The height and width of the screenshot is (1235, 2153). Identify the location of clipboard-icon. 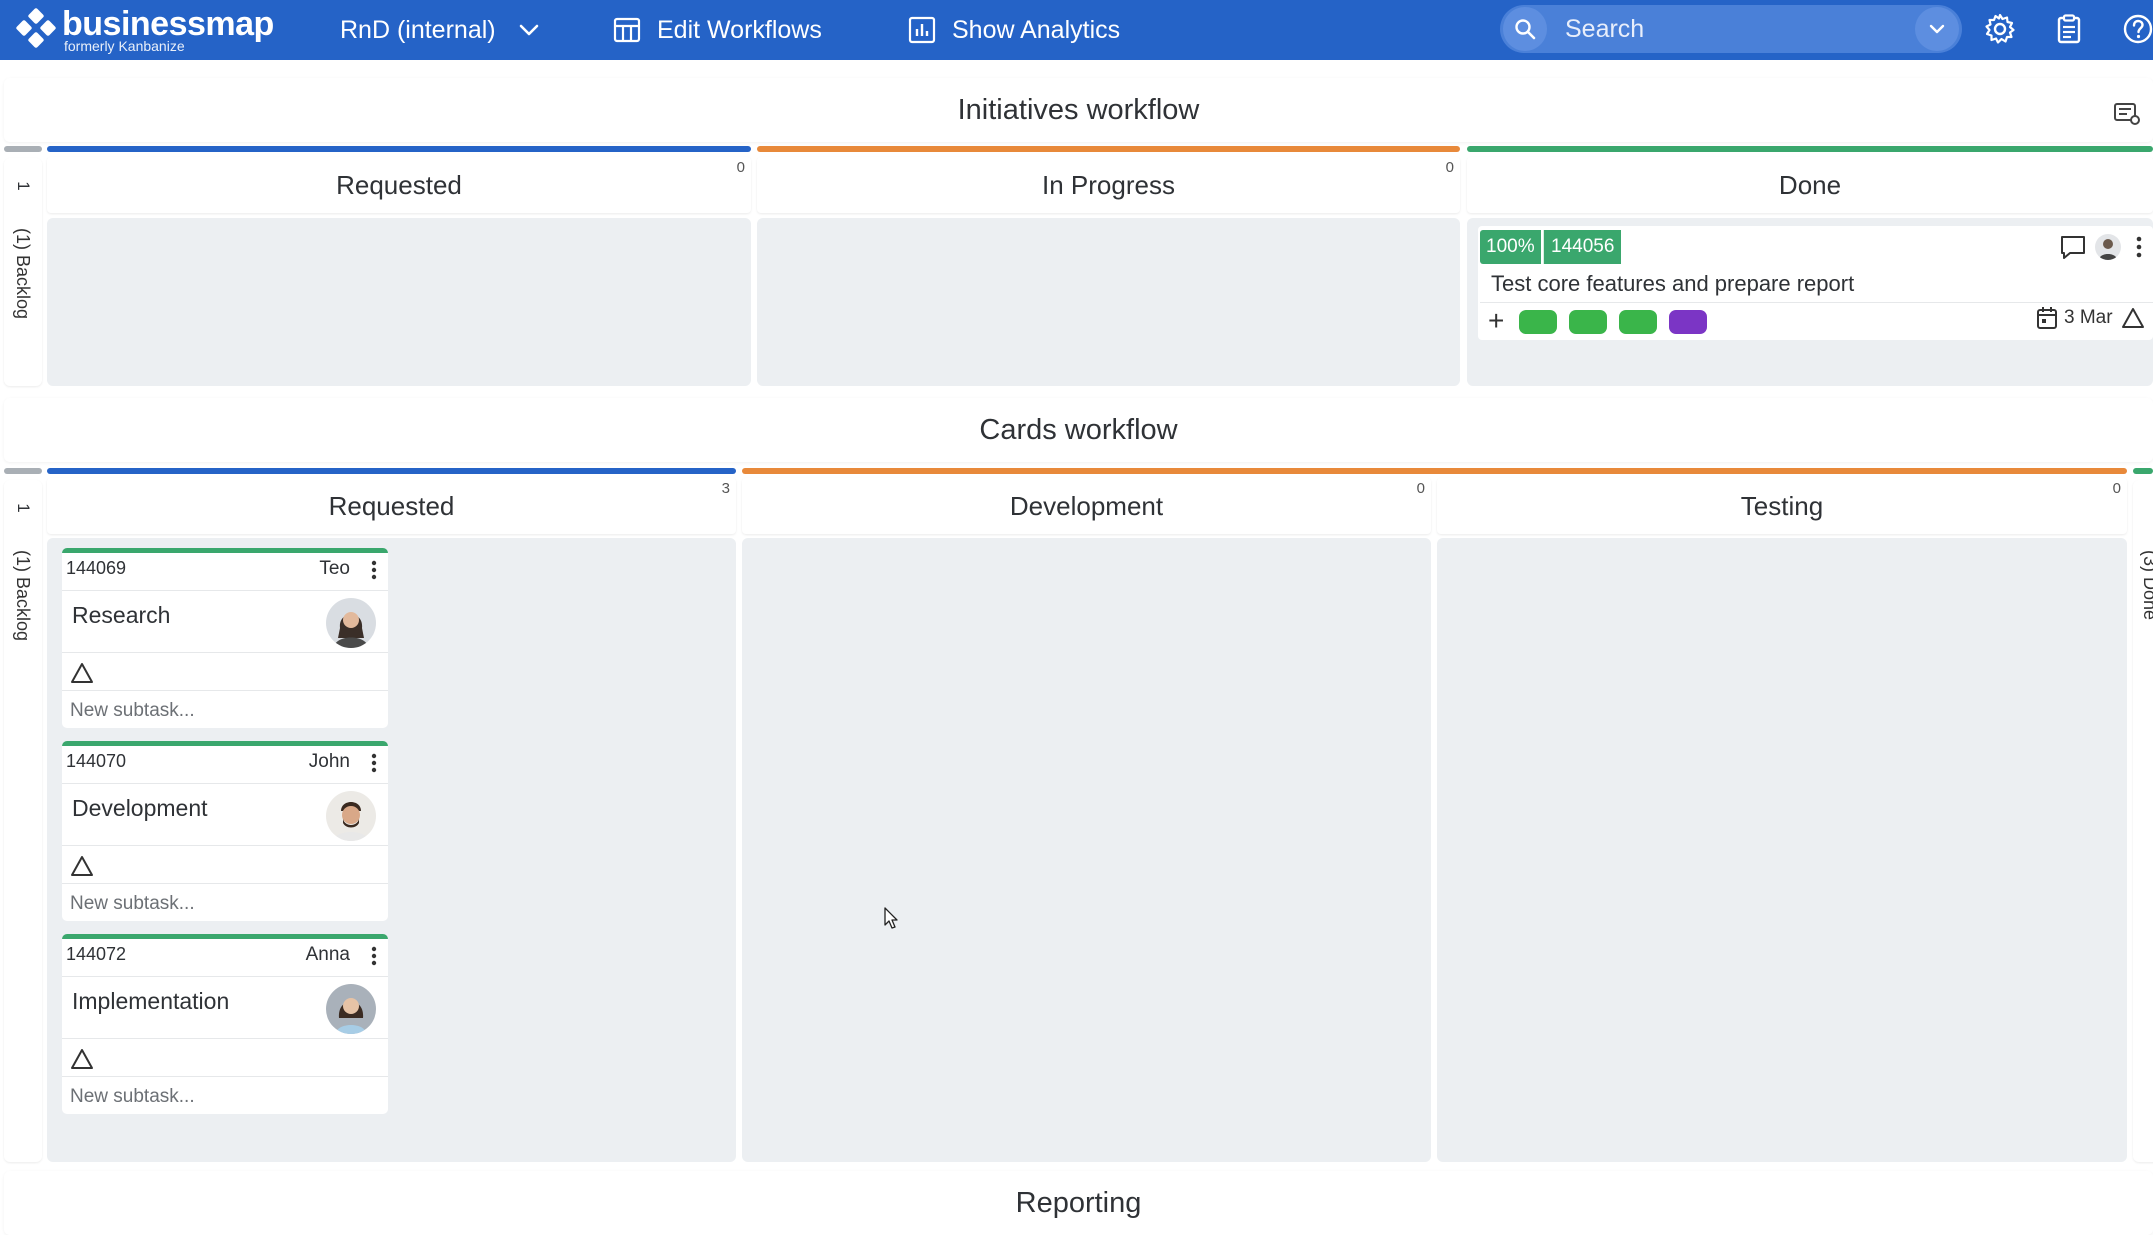
(2069, 29).